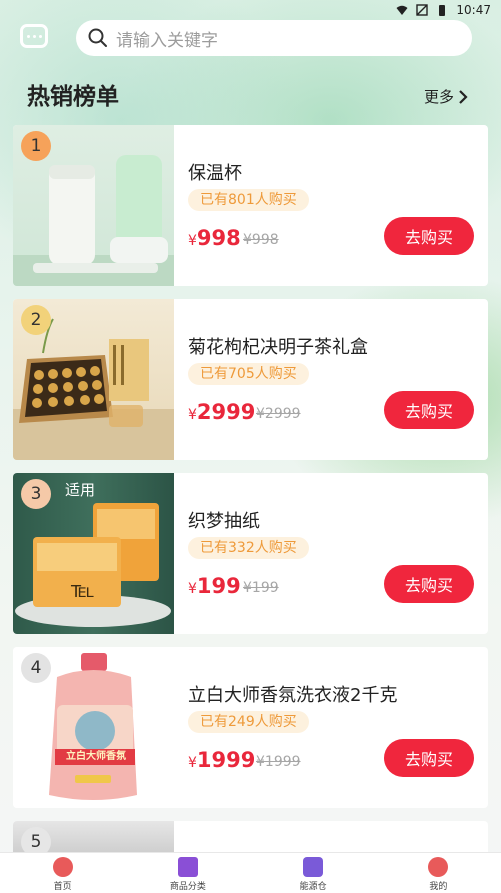 The image size is (501, 893). Describe the element at coordinates (422, 10) in the screenshot. I see `no-signal-icon` at that location.